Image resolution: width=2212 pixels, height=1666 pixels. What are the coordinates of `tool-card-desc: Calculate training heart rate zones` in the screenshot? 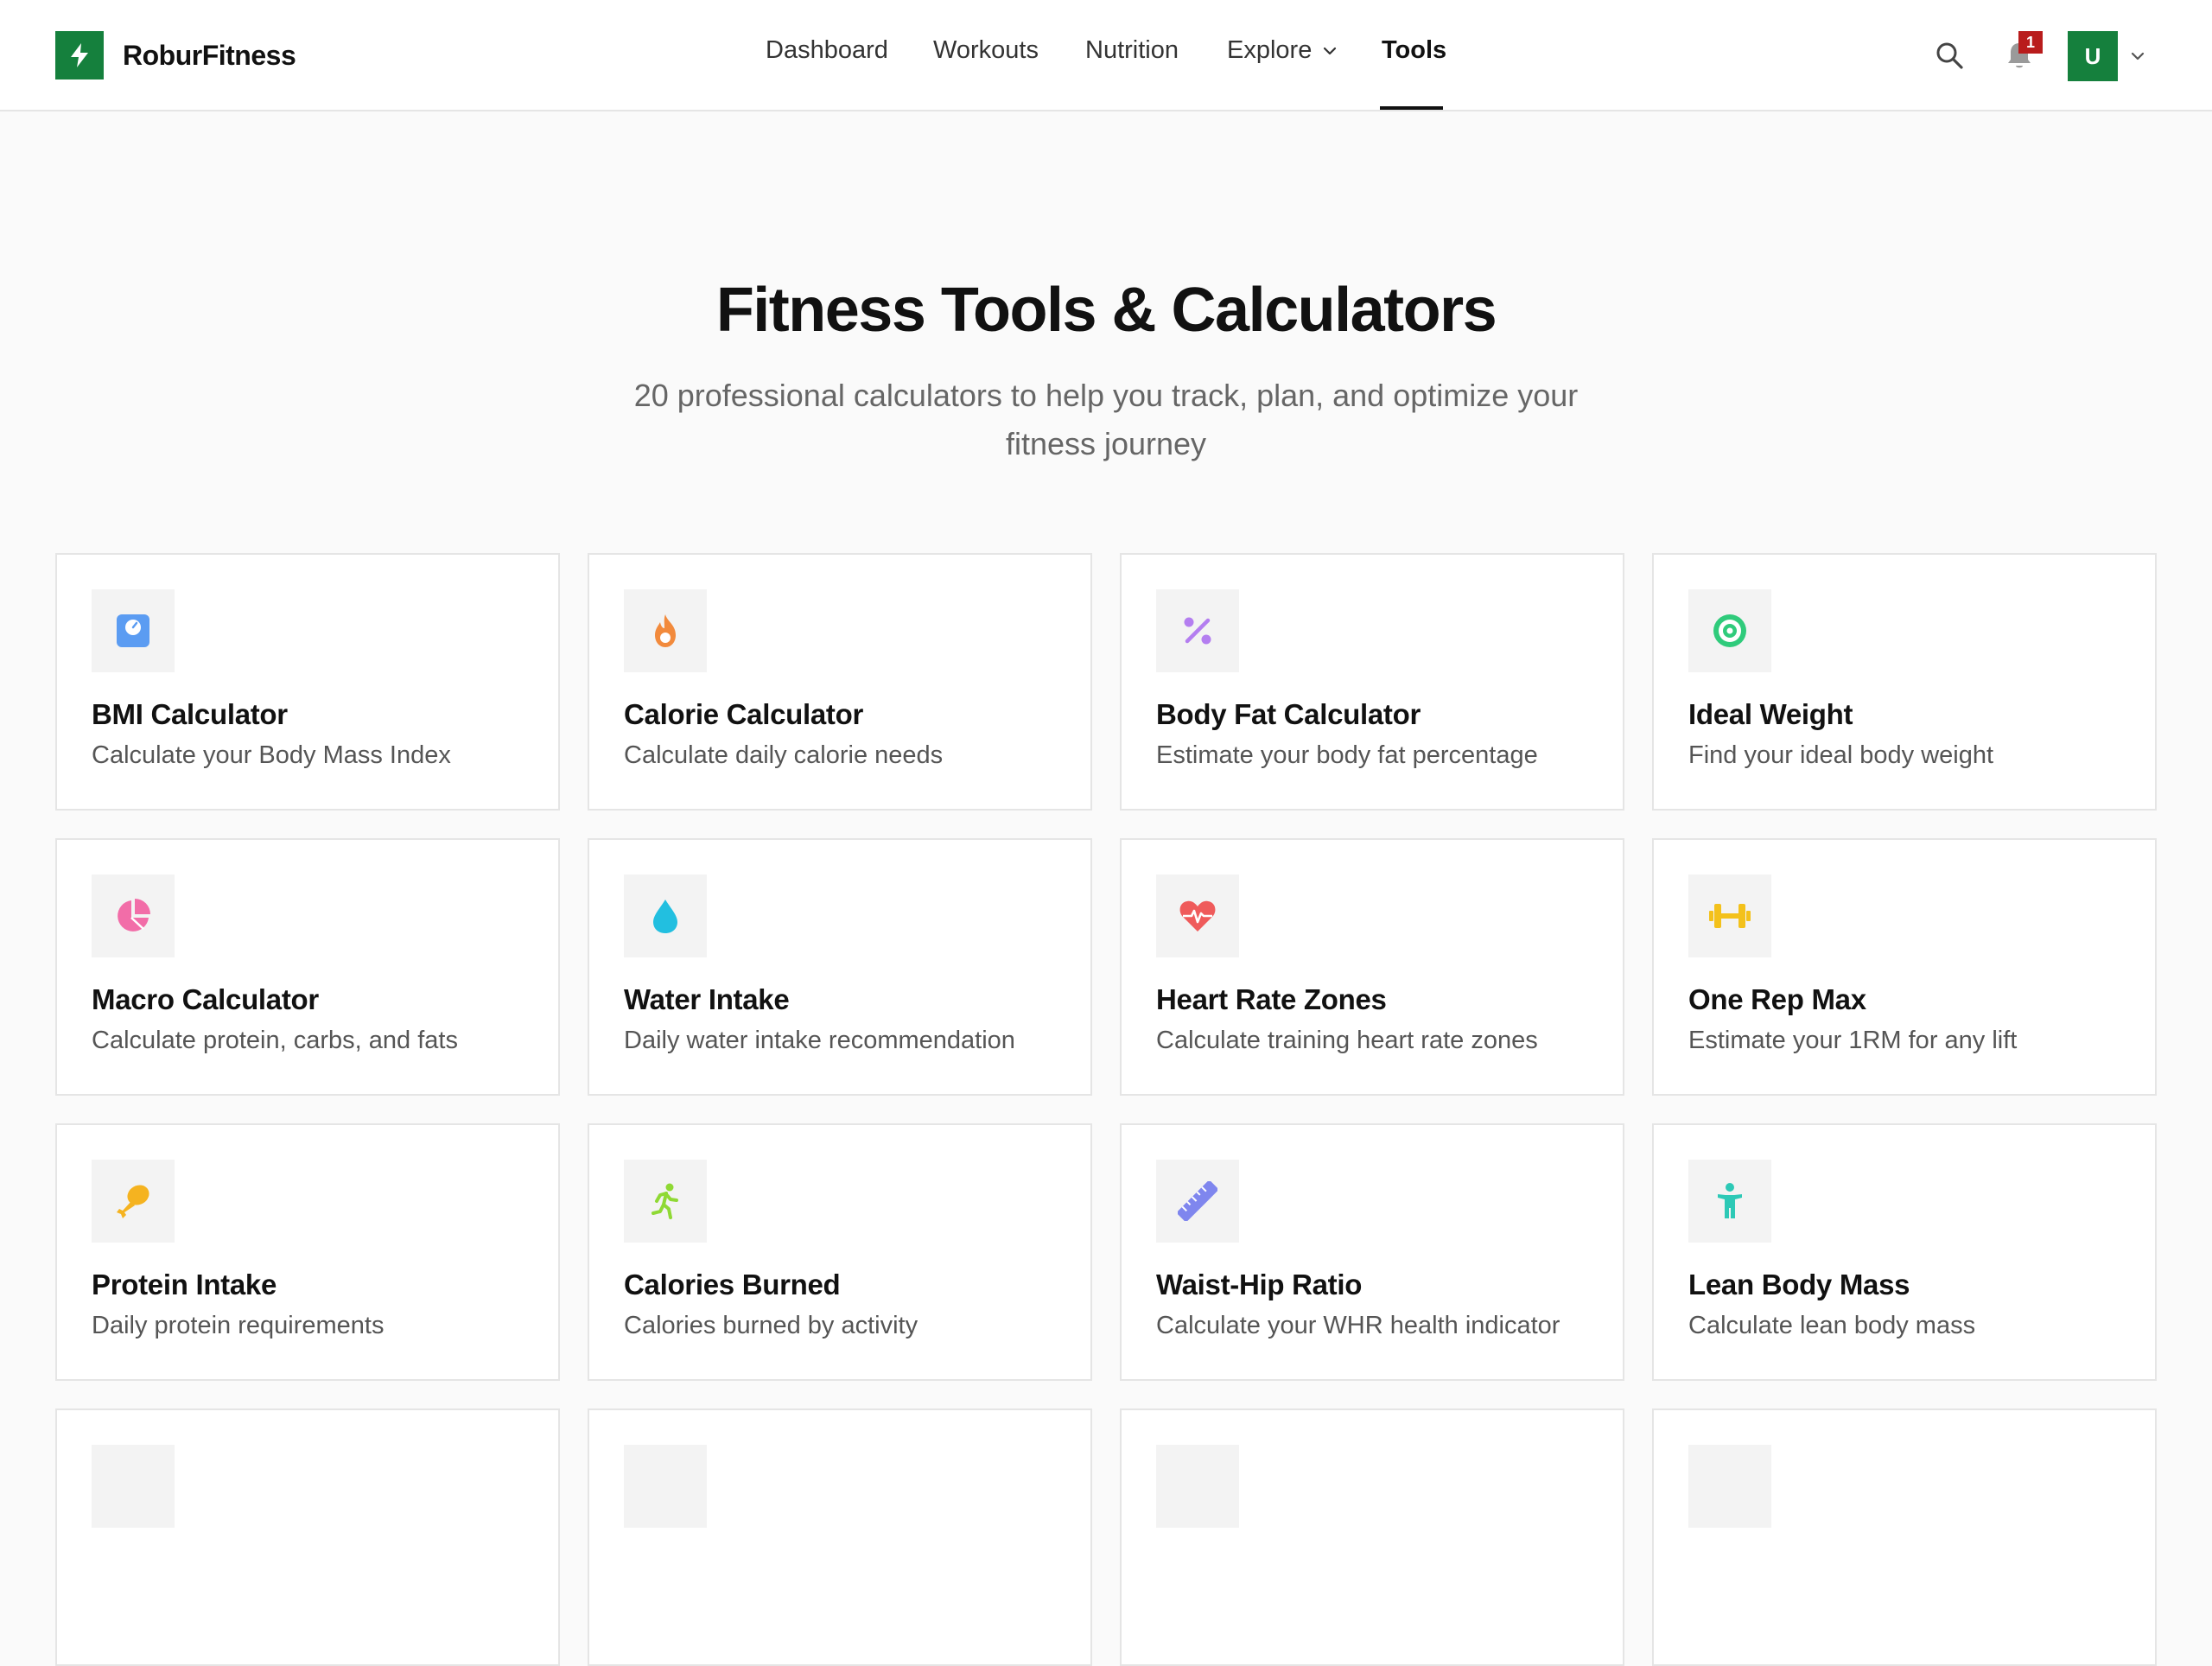 It's located at (1347, 1041).